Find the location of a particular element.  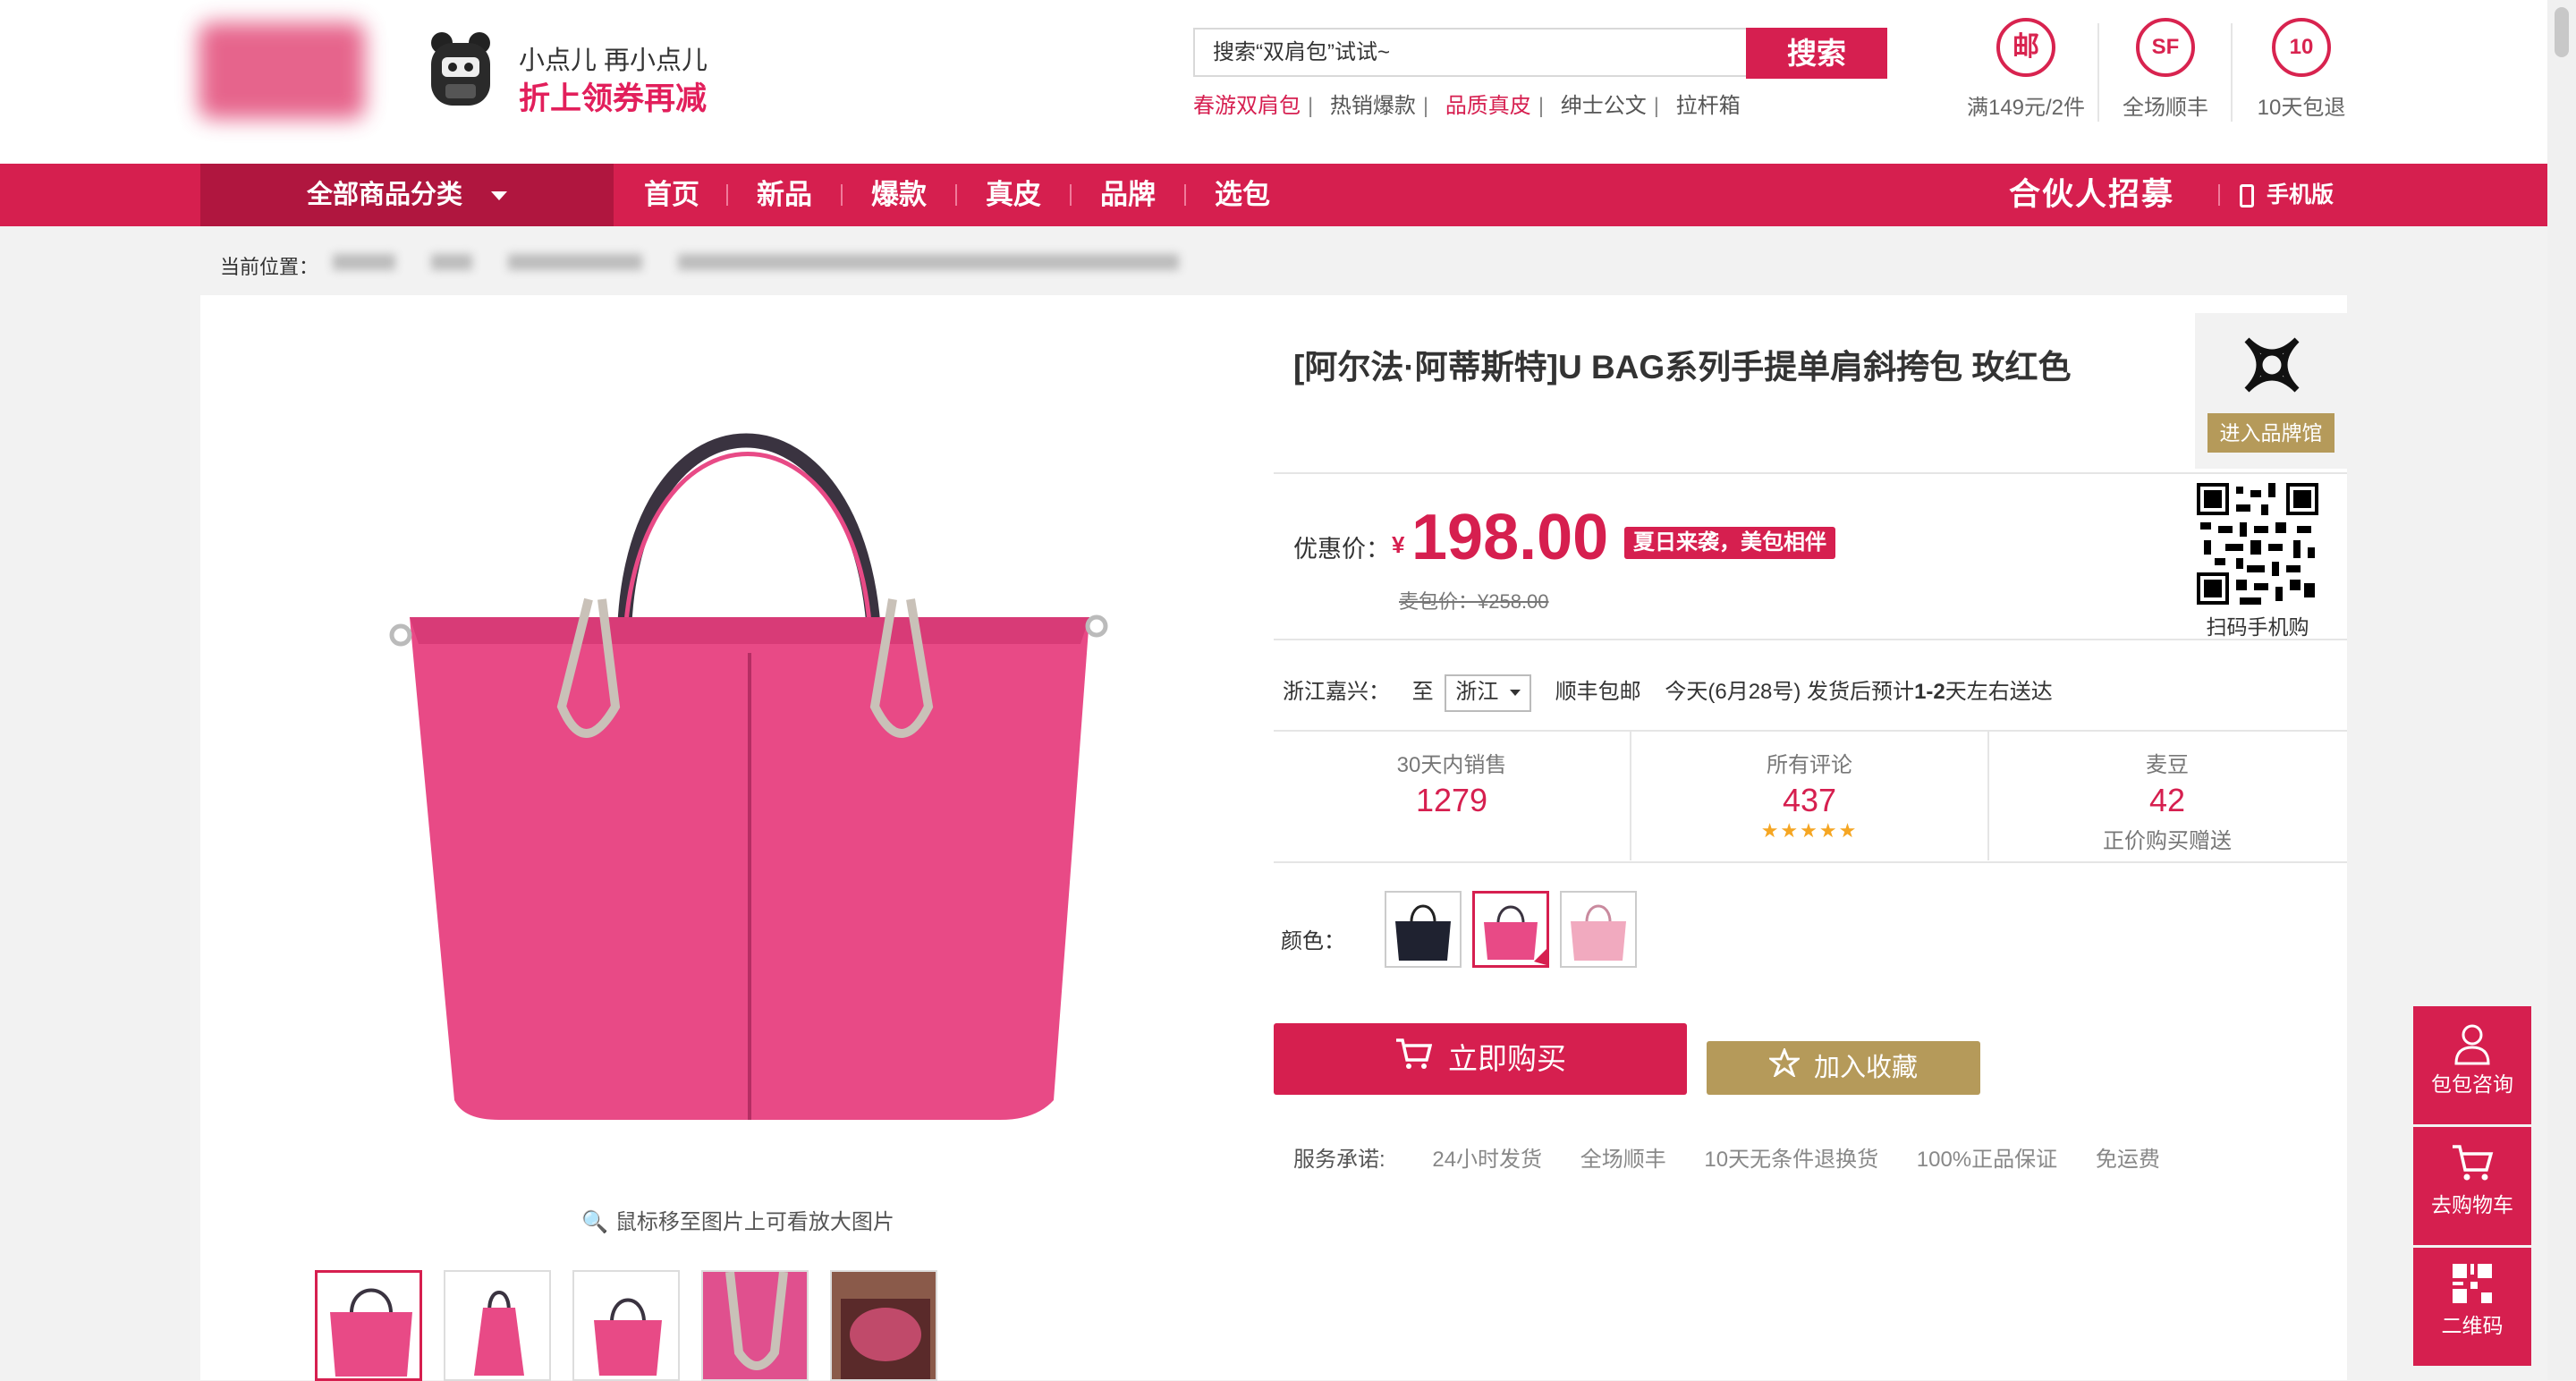

stat-reviews: 所有评论 437 ★★★★★ is located at coordinates (1809, 795).